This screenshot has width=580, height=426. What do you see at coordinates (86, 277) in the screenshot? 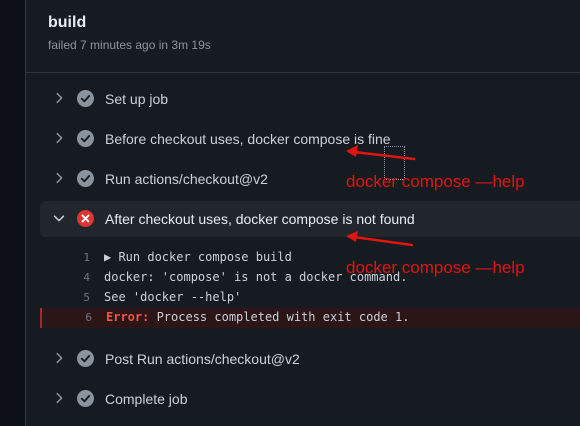
I see `log-line-number: 4` at bounding box center [86, 277].